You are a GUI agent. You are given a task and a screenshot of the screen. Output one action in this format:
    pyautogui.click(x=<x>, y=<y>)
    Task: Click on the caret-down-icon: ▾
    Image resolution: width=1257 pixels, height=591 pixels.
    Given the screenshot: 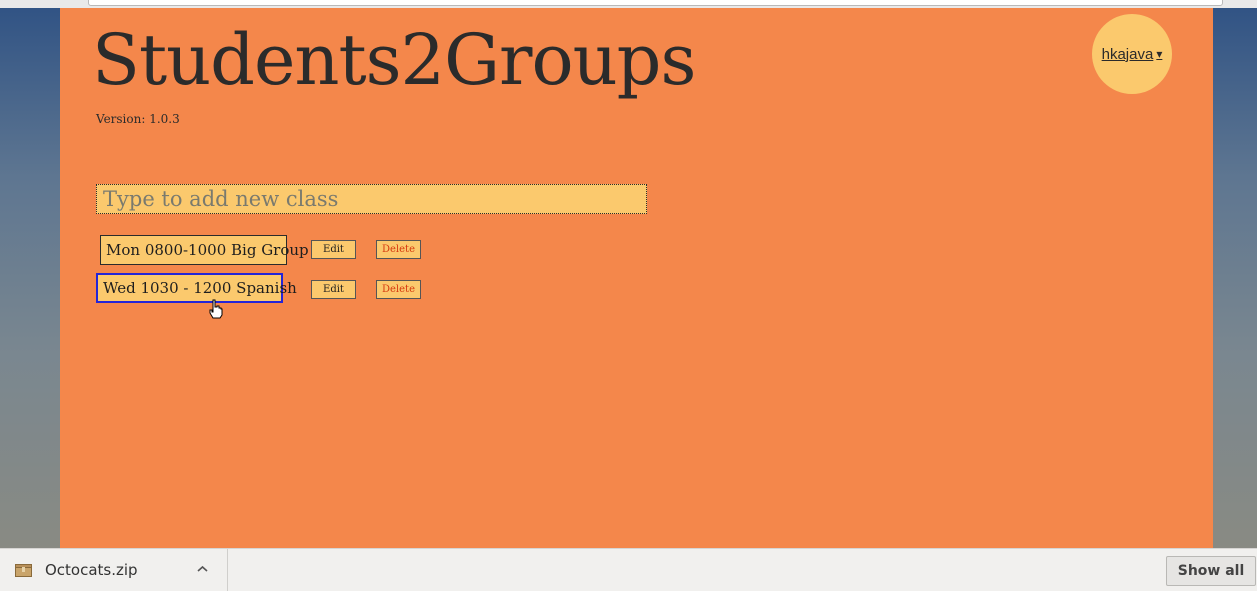 What is the action you would take?
    pyautogui.click(x=1159, y=54)
    